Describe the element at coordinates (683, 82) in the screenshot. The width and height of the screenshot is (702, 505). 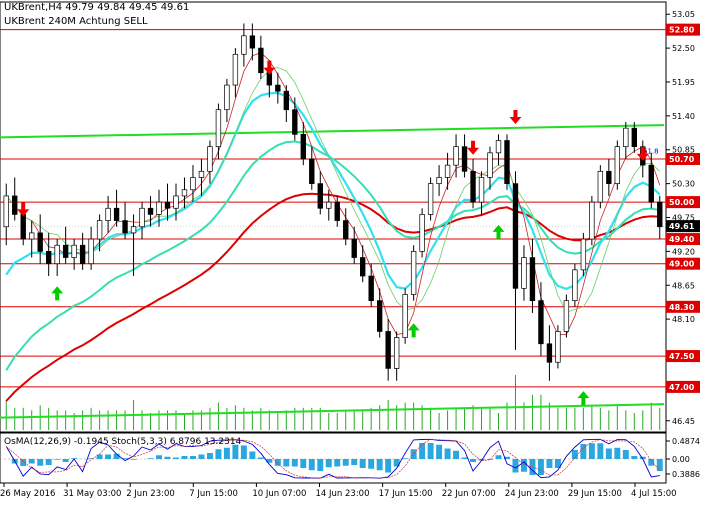
I see `price-tick-label: 51.95` at that location.